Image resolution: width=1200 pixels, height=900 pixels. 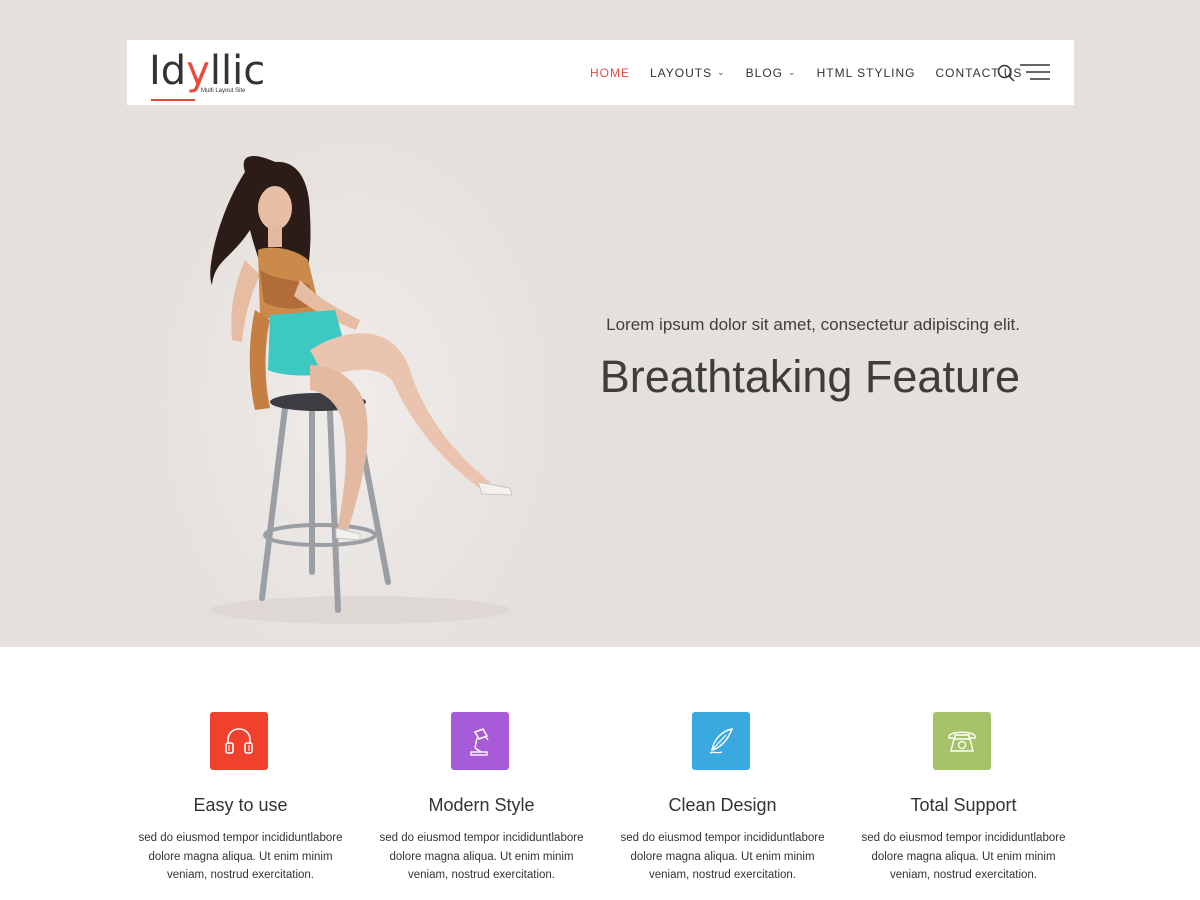 I want to click on feature-title: Clean Design, so click(x=722, y=805).